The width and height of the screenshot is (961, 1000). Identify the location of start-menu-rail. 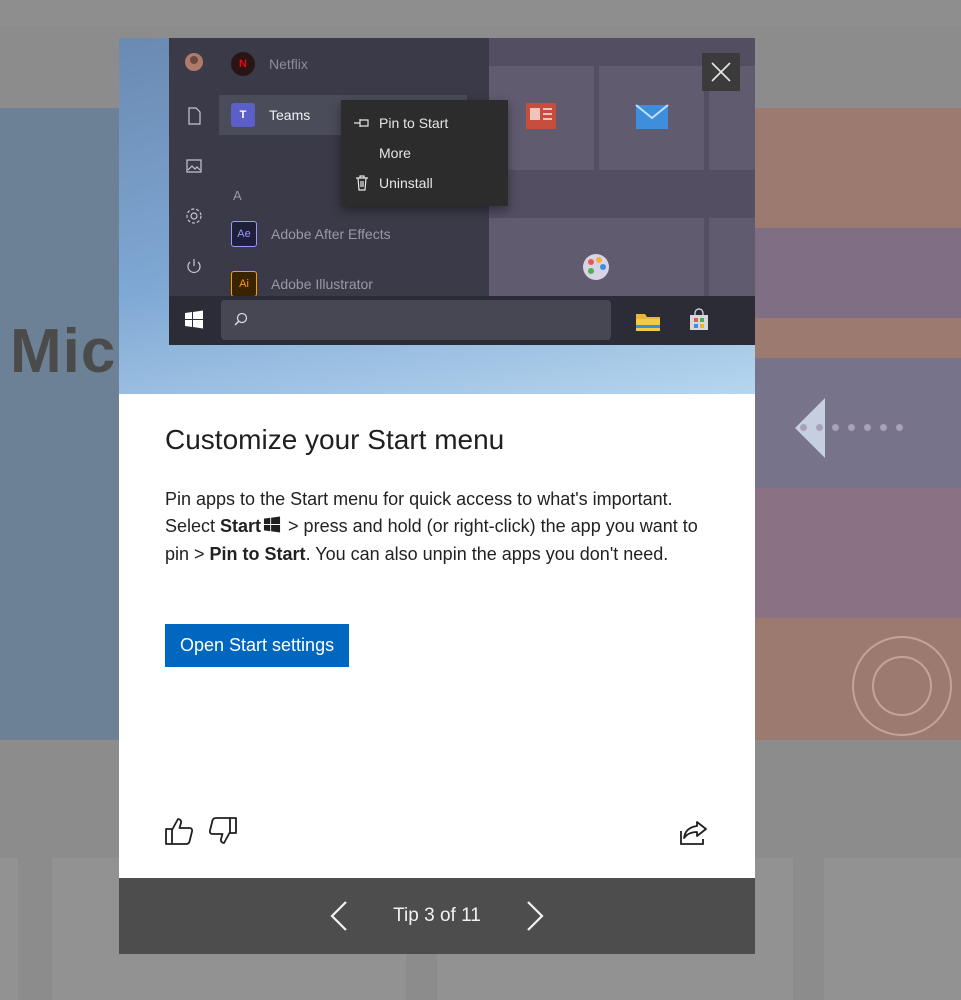
(194, 167).